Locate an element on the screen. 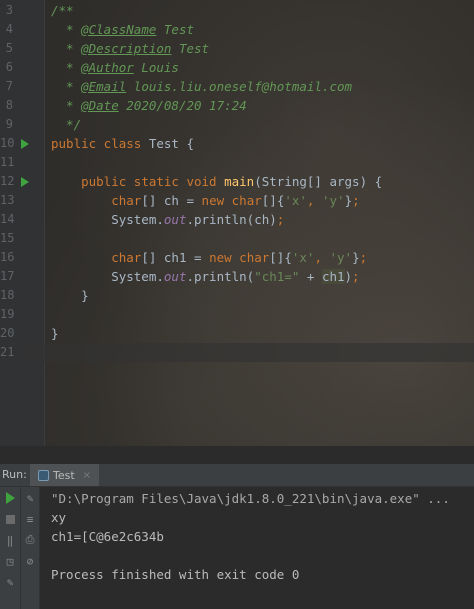 The height and width of the screenshot is (609, 474). code-line: 20} is located at coordinates (237, 333).